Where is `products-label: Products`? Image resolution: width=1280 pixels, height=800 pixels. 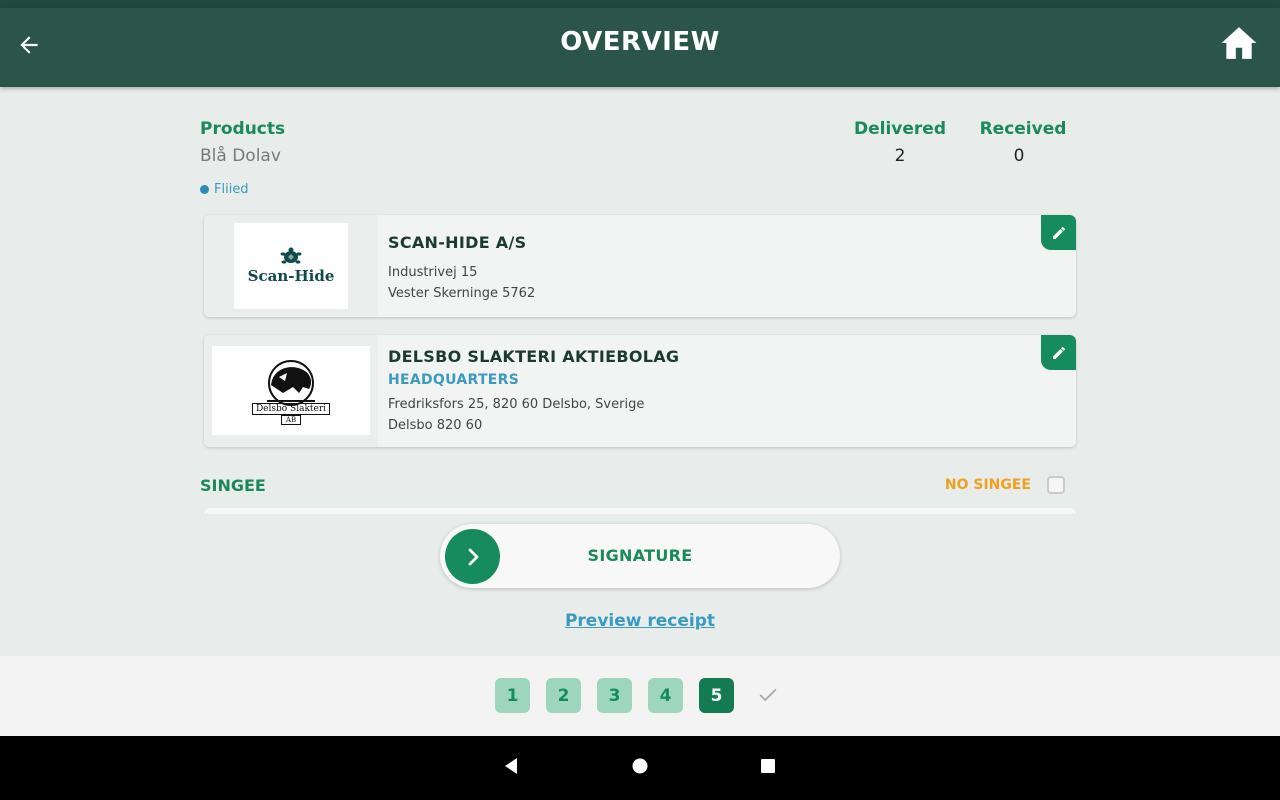 products-label: Products is located at coordinates (243, 129).